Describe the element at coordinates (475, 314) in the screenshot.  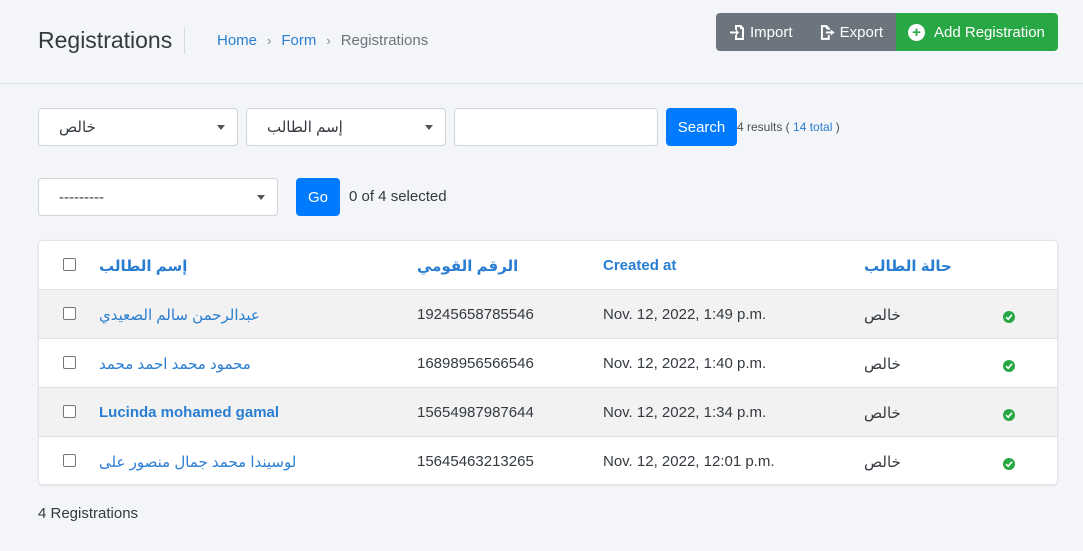
I see `national-id: 19245658785546` at that location.